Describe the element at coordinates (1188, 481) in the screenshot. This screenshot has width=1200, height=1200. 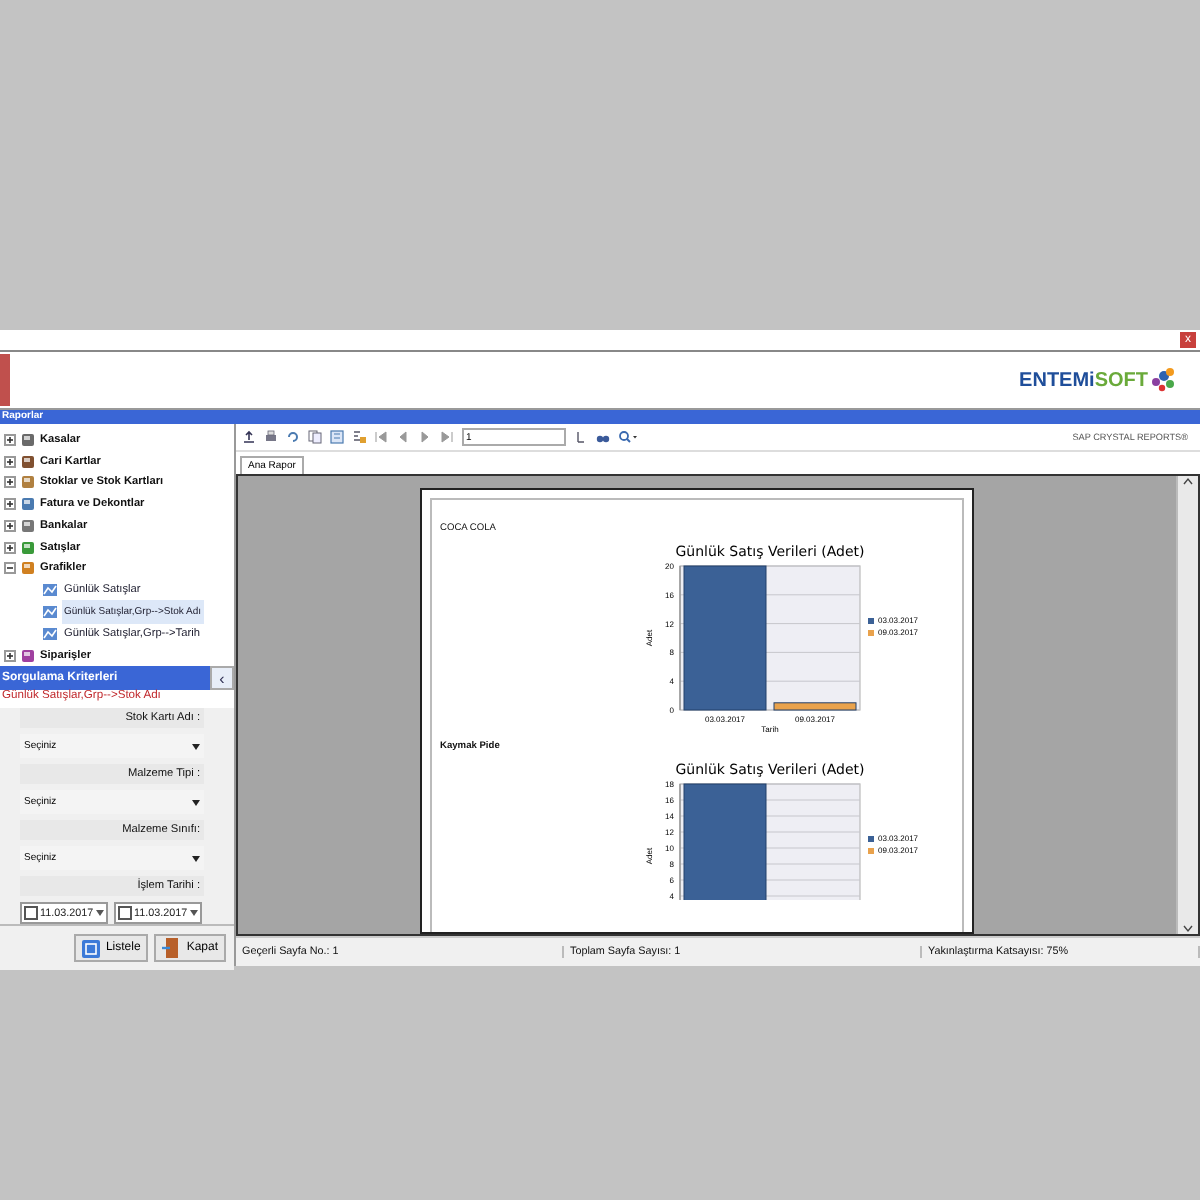
I see `scroll-up-icon` at that location.